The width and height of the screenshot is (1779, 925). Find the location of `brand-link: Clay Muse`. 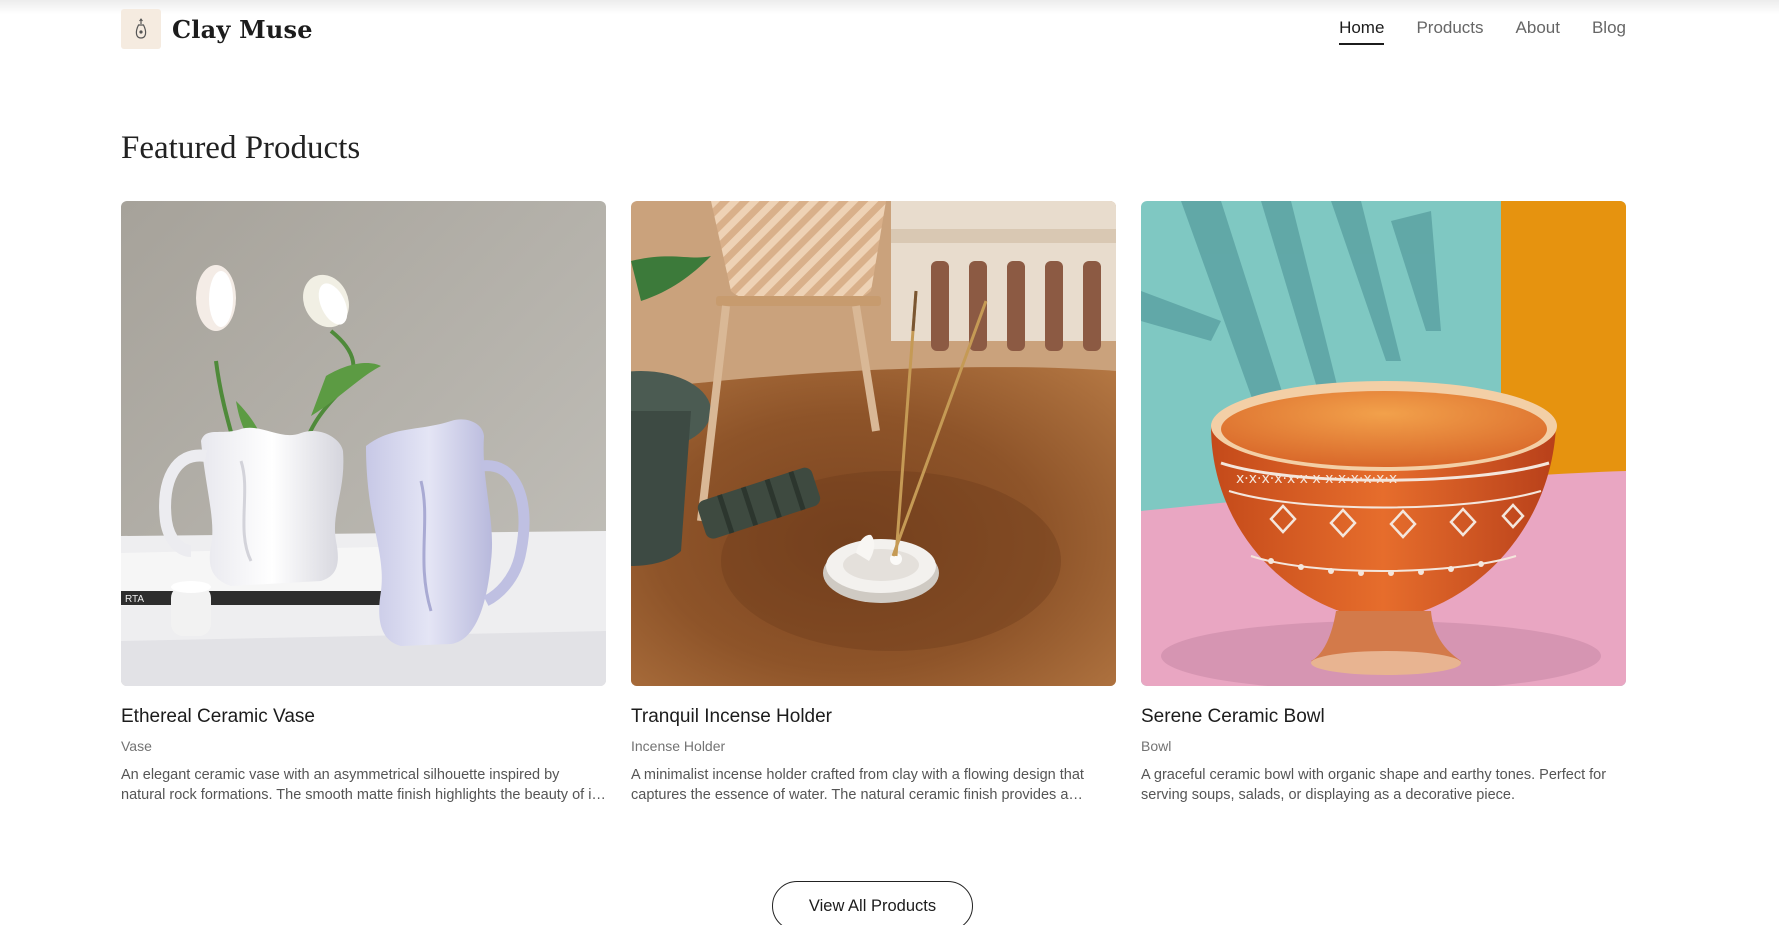

brand-link: Clay Muse is located at coordinates (217, 29).